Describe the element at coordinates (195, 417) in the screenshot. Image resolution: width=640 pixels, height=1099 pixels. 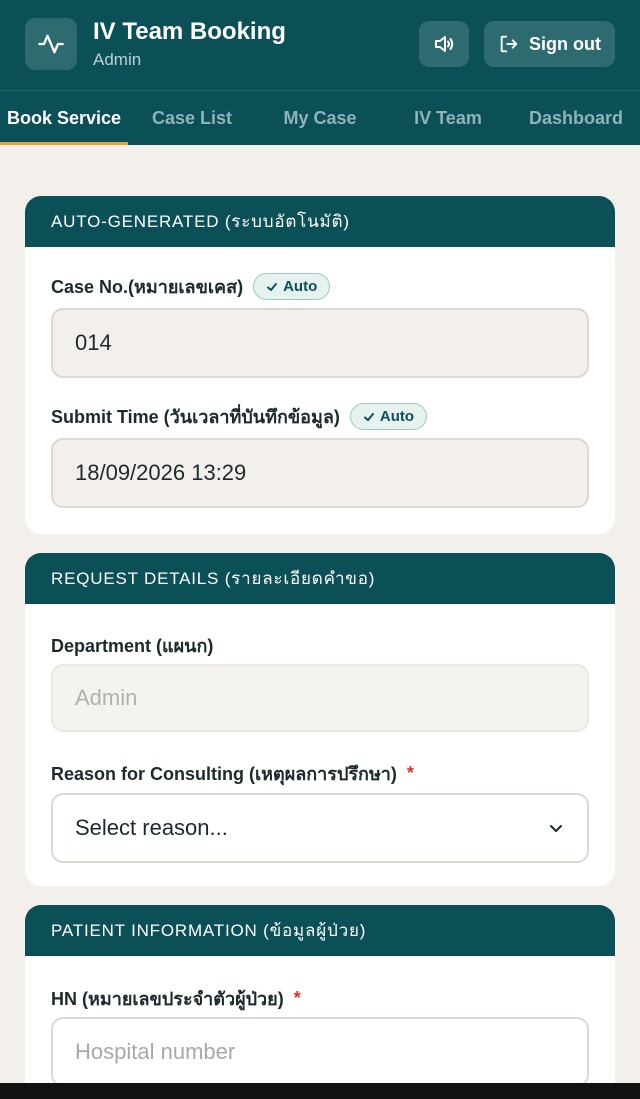
I see `submit-time-label-text: Submit Time (วันเวลาที่บันทึกข้อมูล)` at that location.